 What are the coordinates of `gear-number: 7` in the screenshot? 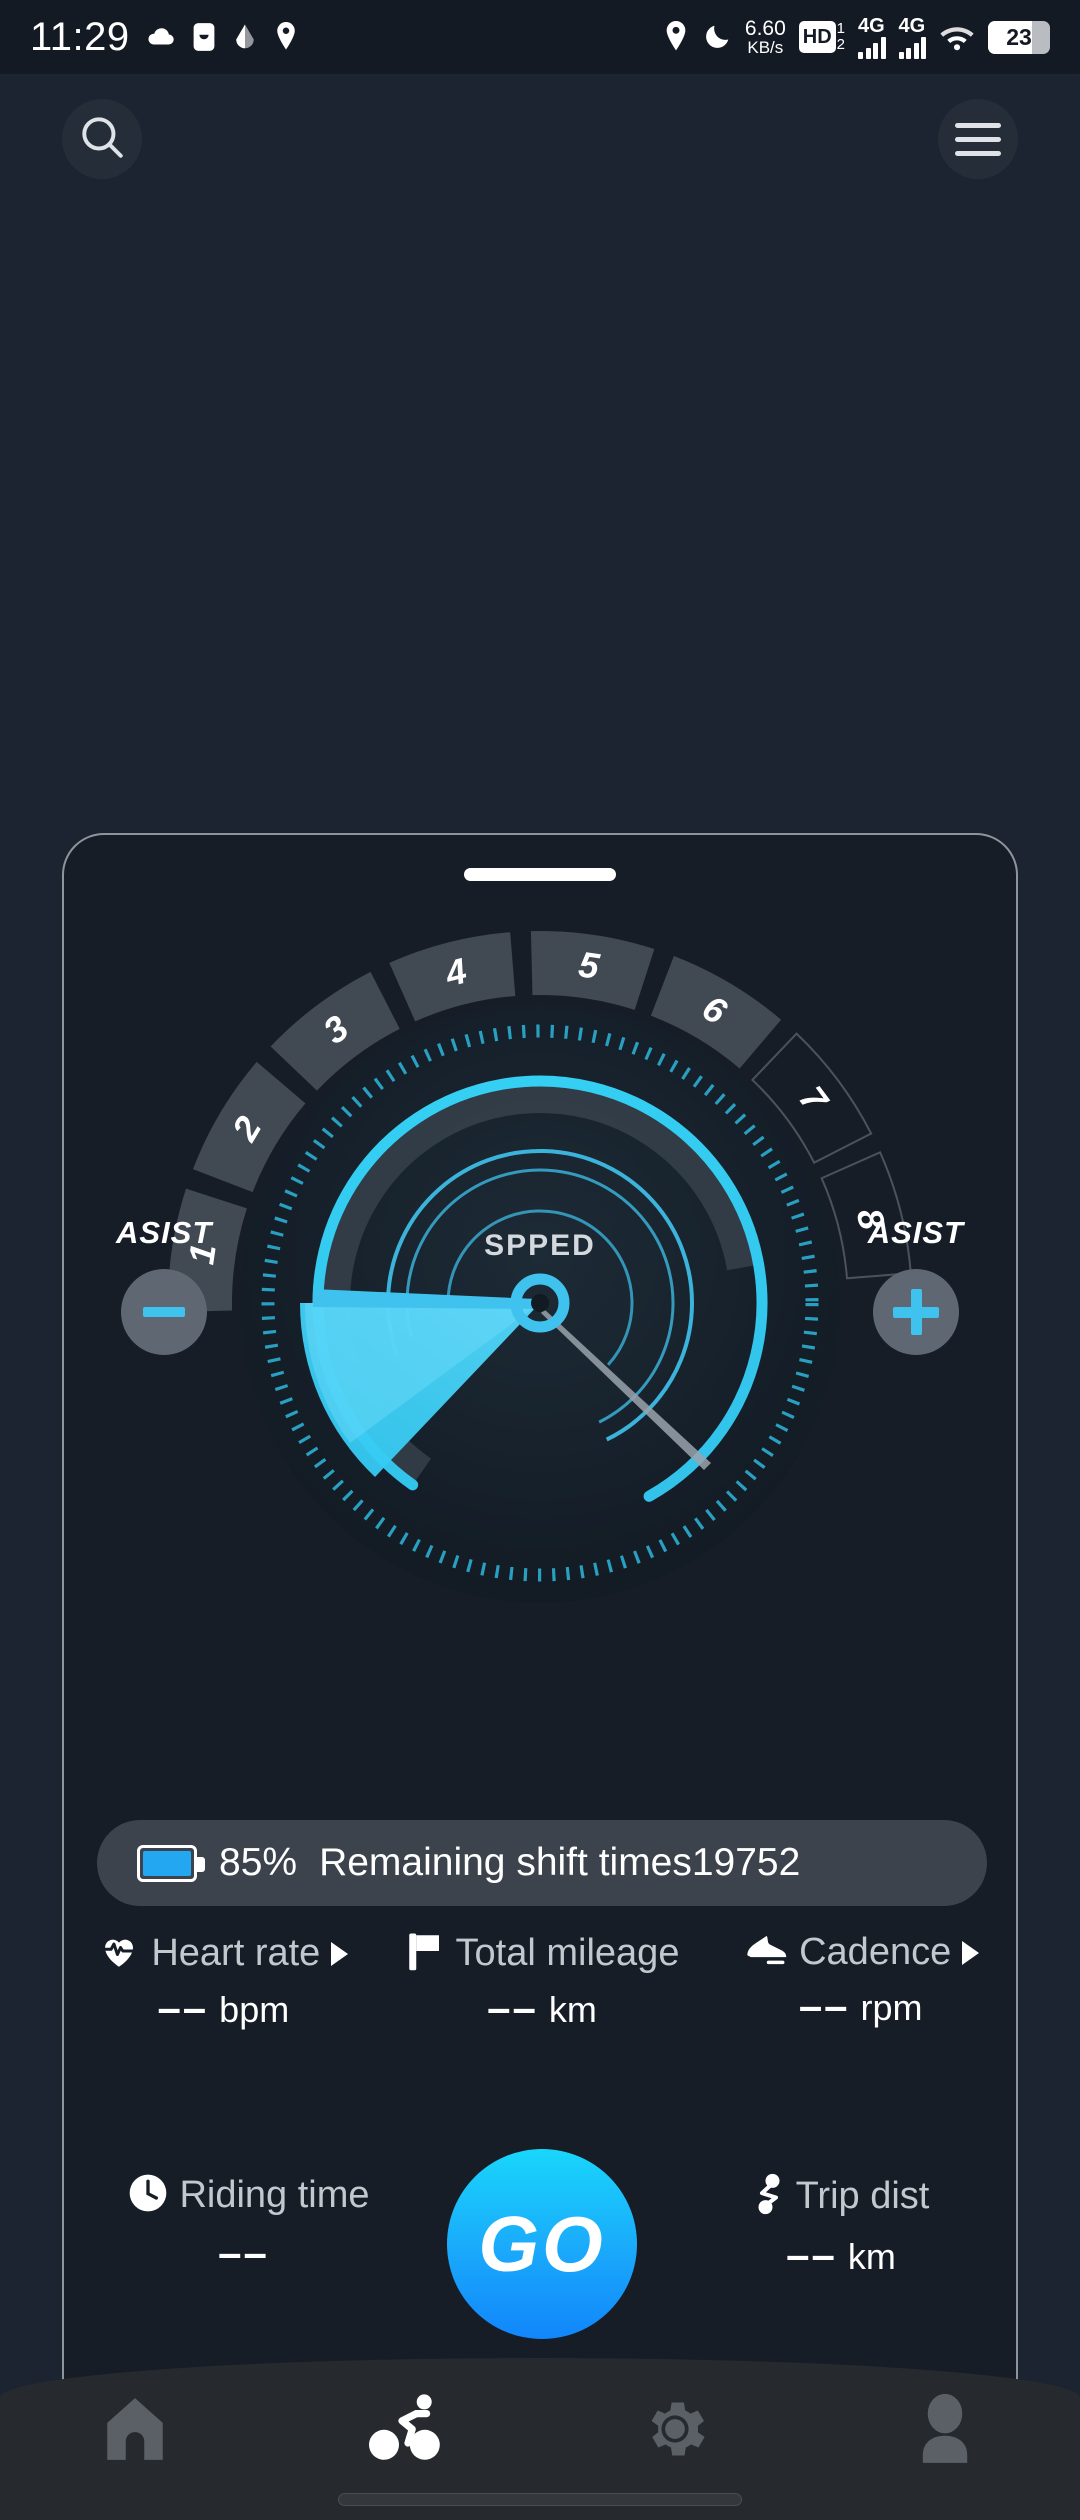 It's located at (814, 1099).